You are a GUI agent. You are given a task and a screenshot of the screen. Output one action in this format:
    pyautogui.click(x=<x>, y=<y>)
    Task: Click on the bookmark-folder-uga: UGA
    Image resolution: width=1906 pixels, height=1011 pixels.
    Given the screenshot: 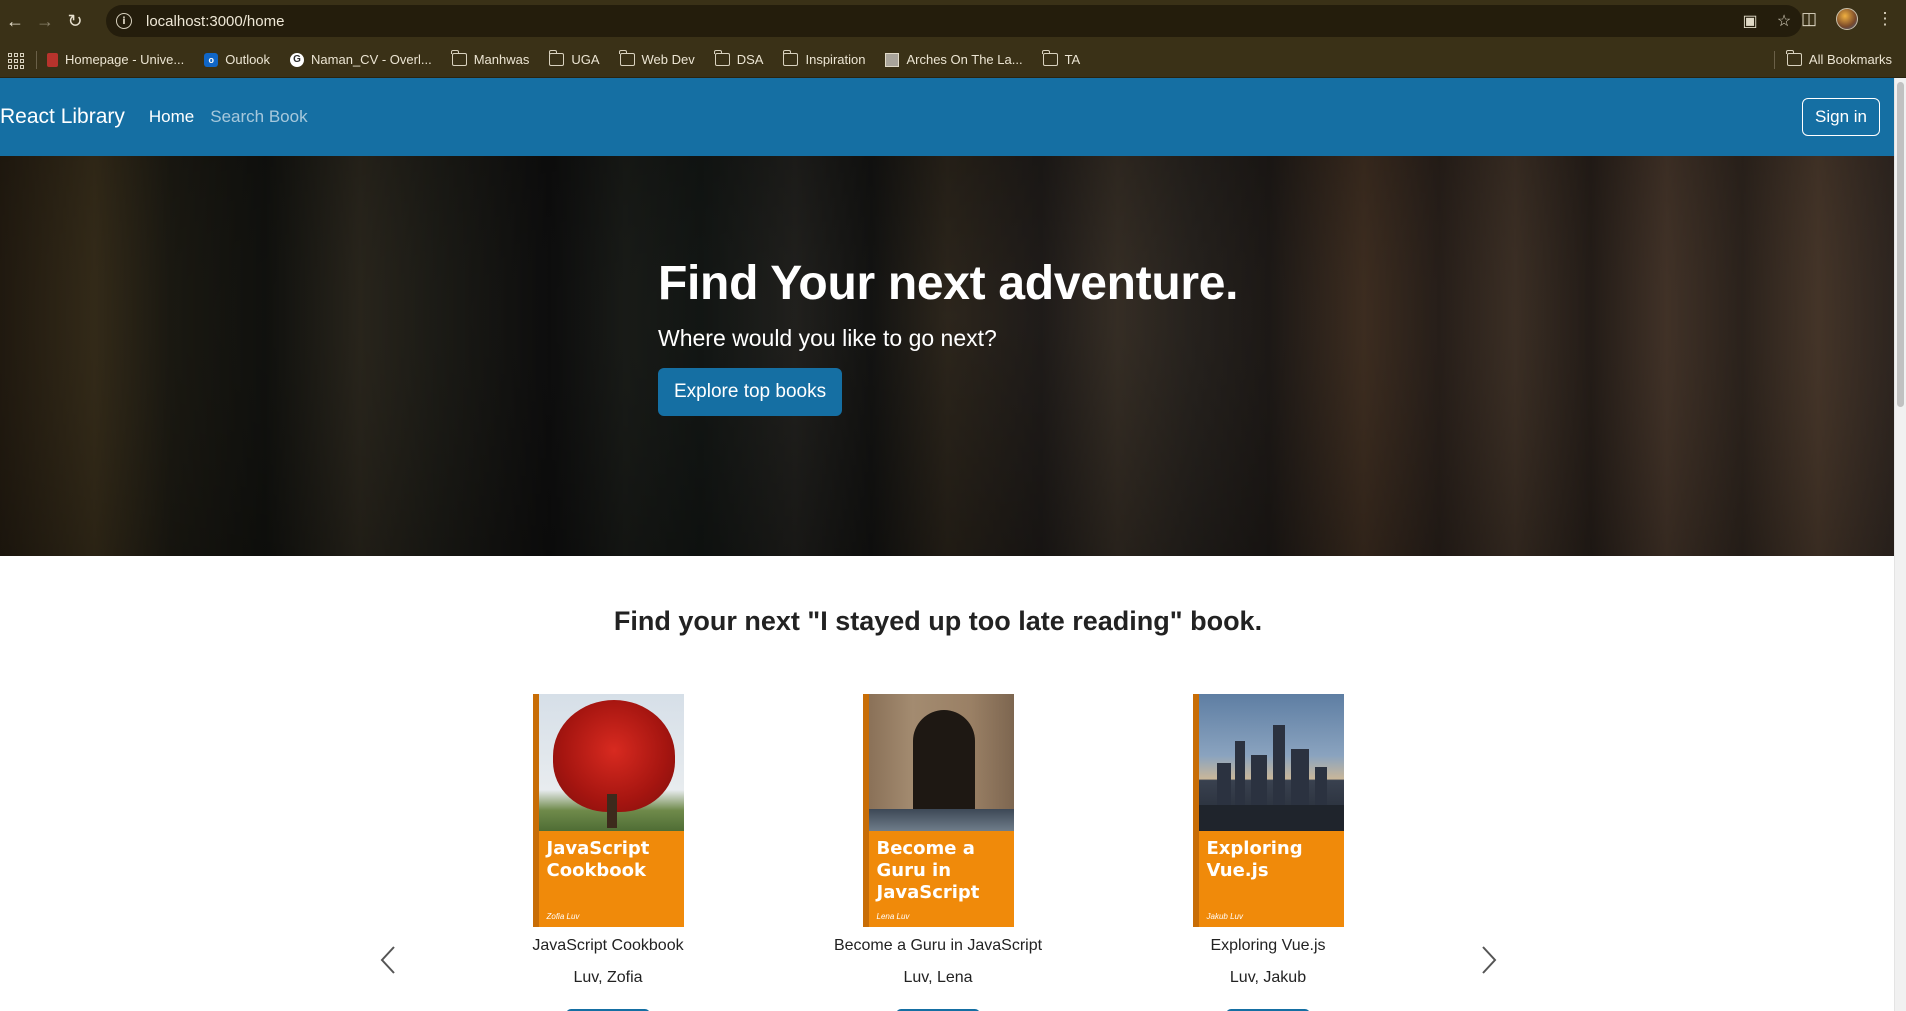 What is the action you would take?
    pyautogui.click(x=574, y=58)
    